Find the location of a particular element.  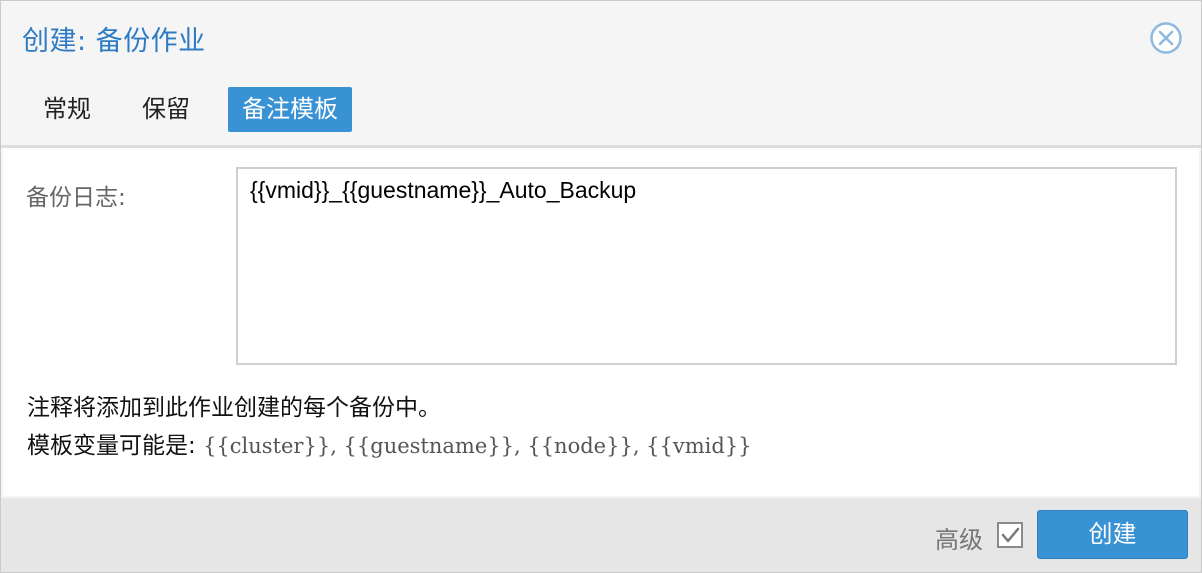

advanced-checkbox is located at coordinates (1010, 535).